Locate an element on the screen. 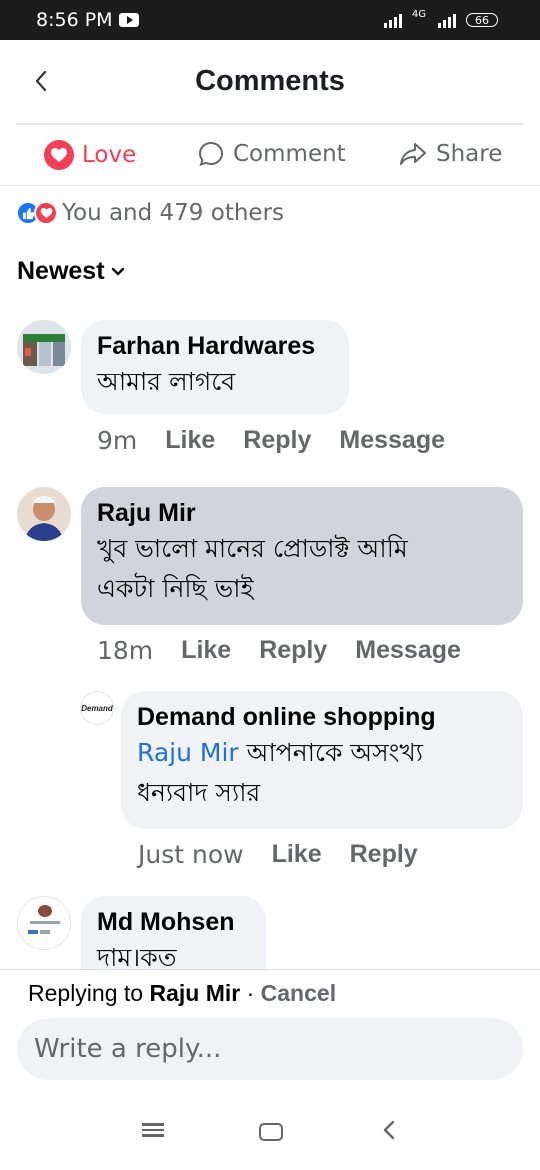 The height and width of the screenshot is (1170, 540). youtube-icon is located at coordinates (128, 20).